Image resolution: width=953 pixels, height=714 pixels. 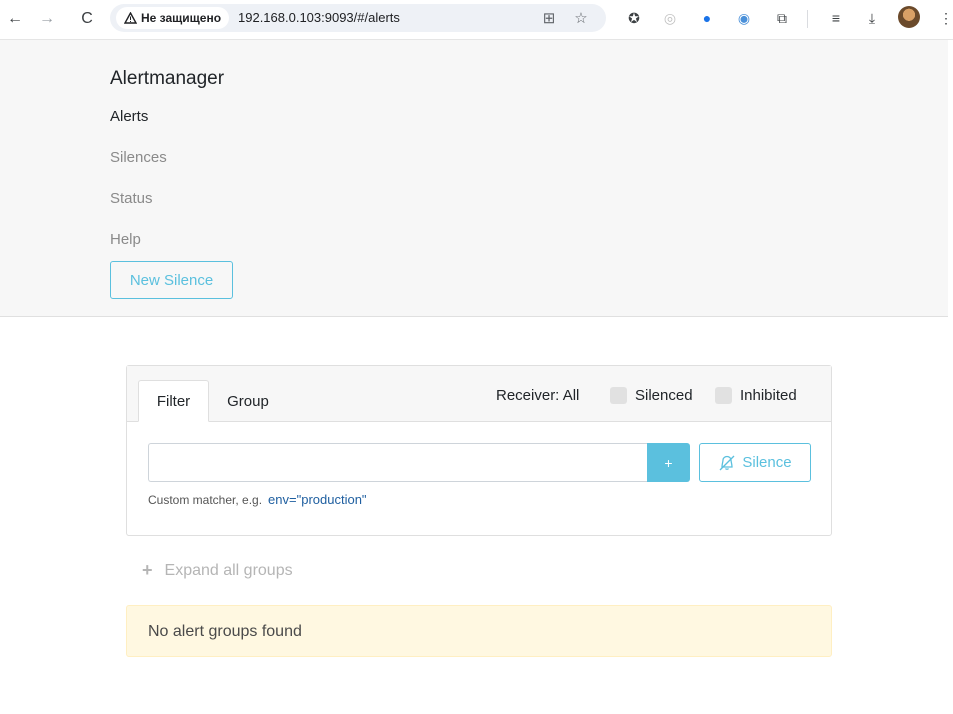 I want to click on silenced-checkbox, so click(x=618, y=395).